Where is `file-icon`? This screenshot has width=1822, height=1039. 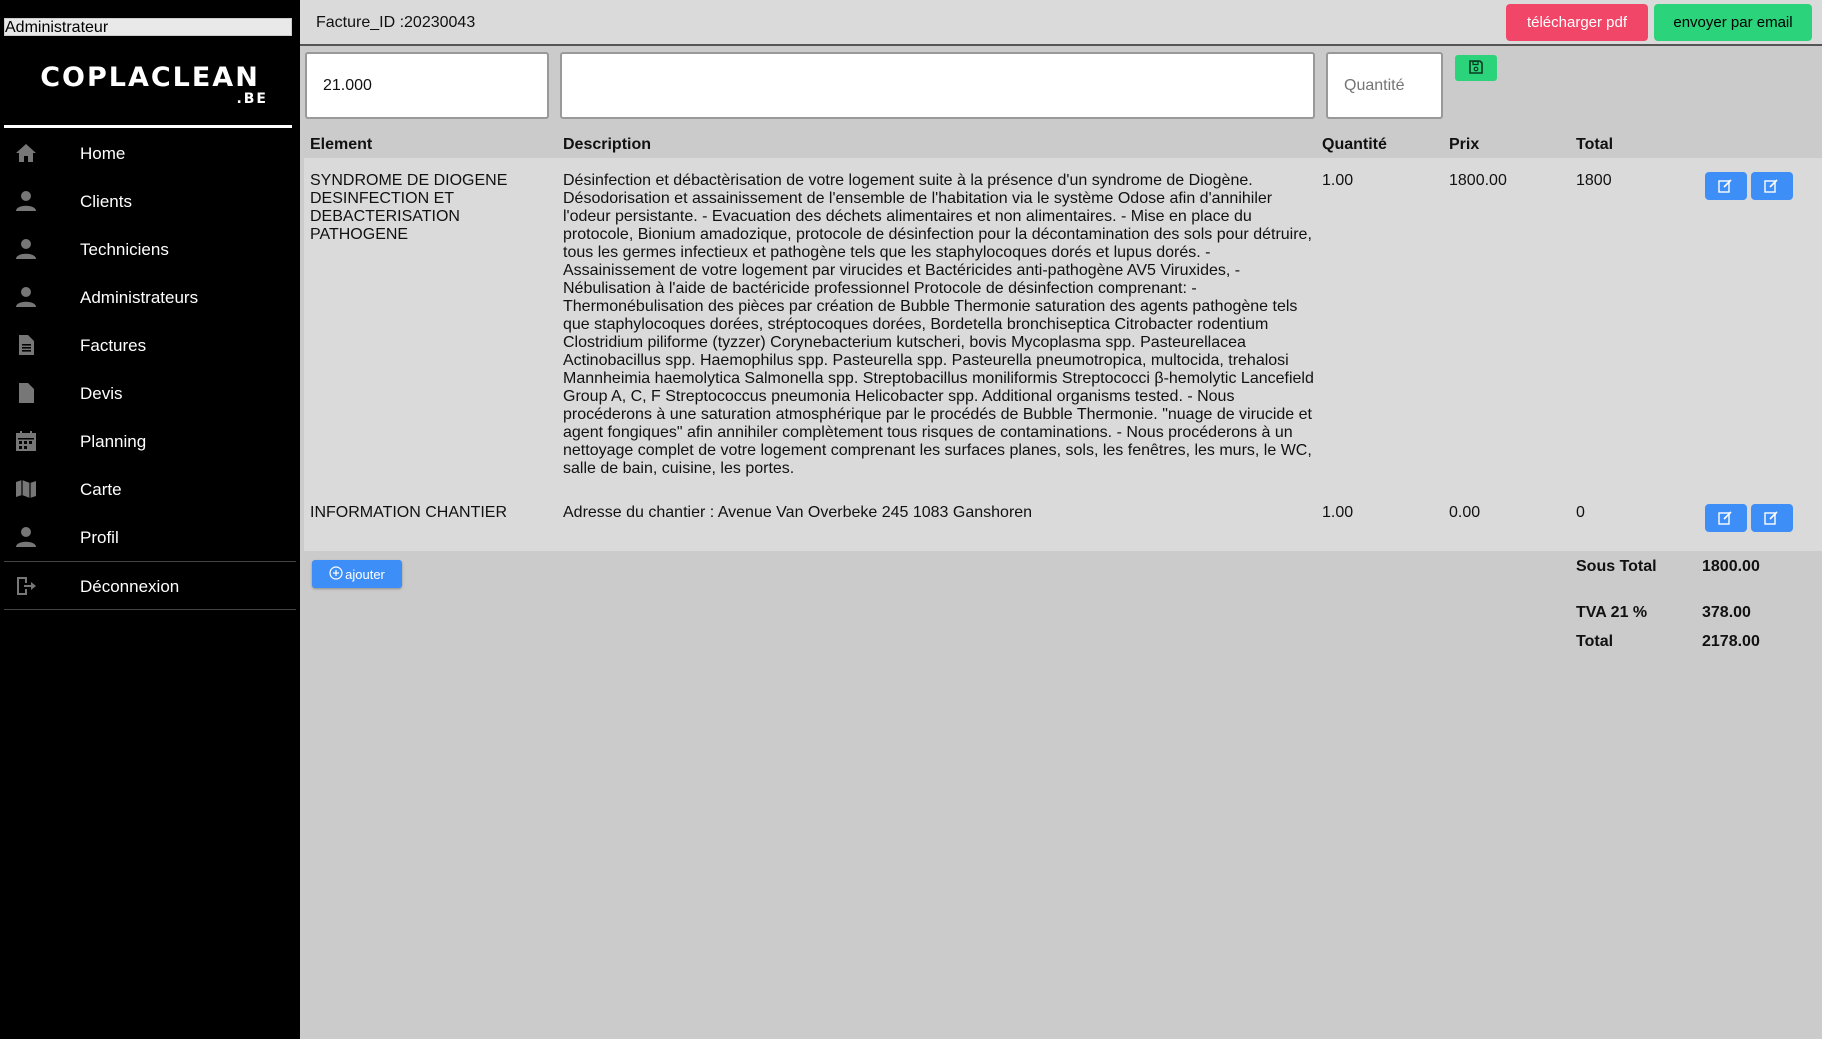
file-icon is located at coordinates (26, 393).